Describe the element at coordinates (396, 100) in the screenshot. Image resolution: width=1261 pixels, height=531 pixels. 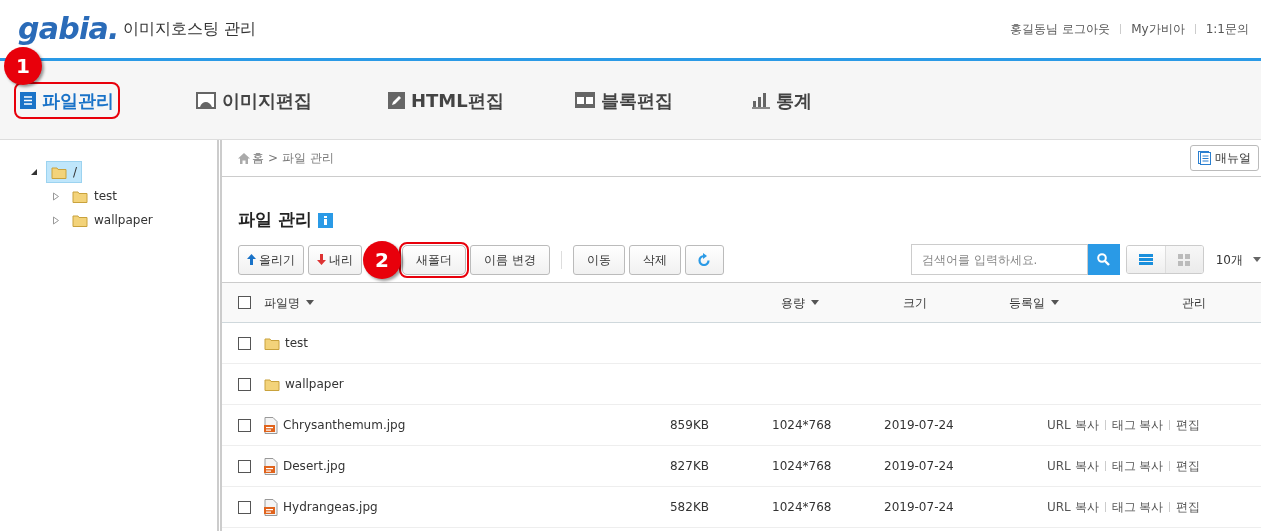
I see `pencil-icon` at that location.